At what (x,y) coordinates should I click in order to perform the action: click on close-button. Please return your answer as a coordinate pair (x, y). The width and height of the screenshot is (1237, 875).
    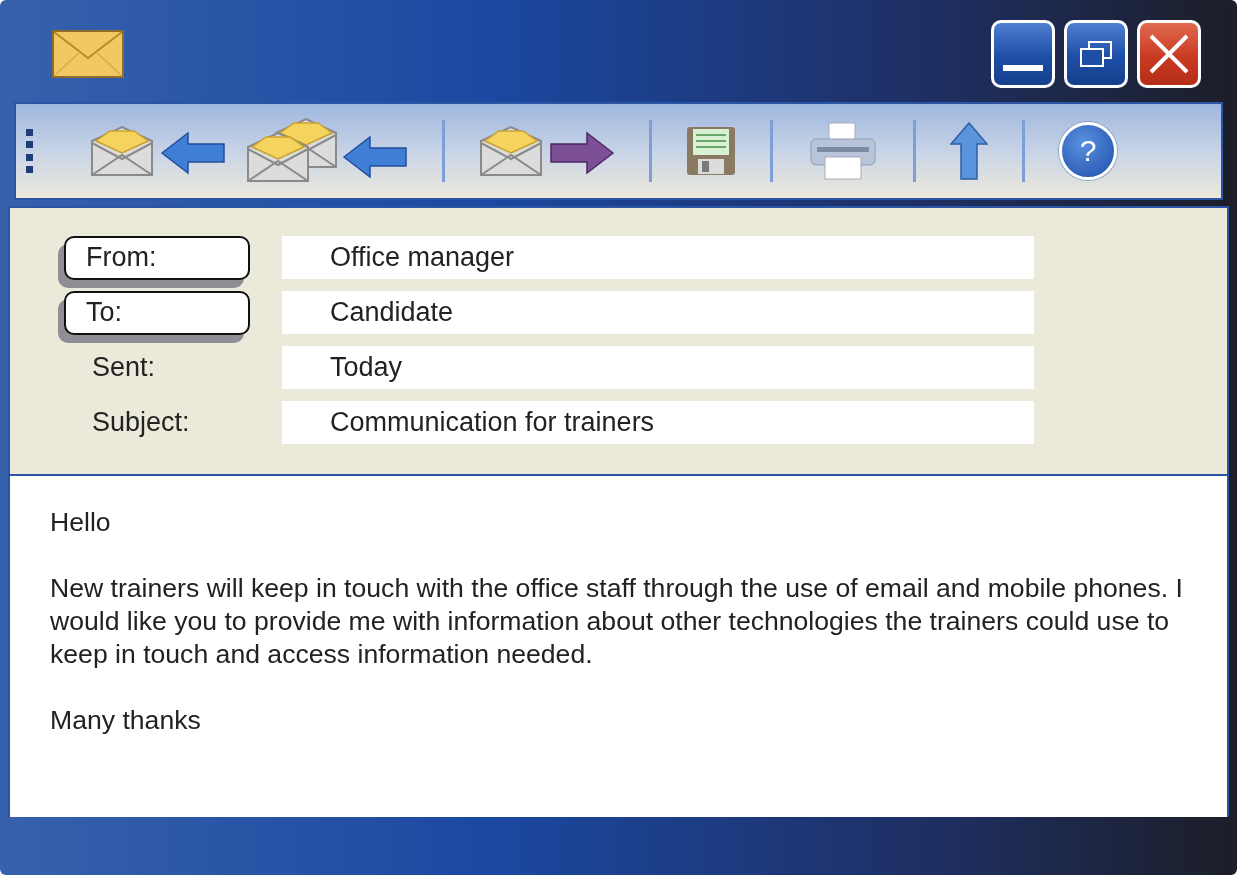
    Looking at the image, I should click on (1169, 54).